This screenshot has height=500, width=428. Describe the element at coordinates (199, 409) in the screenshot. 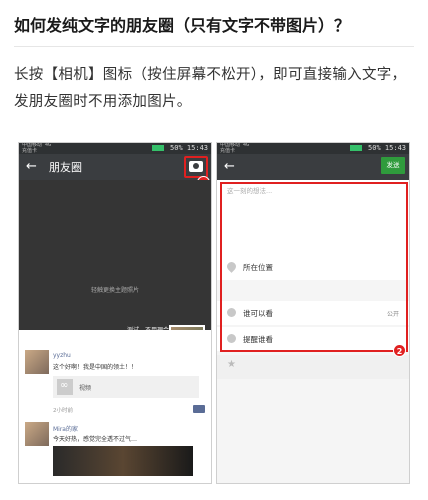

I see `comment-icon` at that location.